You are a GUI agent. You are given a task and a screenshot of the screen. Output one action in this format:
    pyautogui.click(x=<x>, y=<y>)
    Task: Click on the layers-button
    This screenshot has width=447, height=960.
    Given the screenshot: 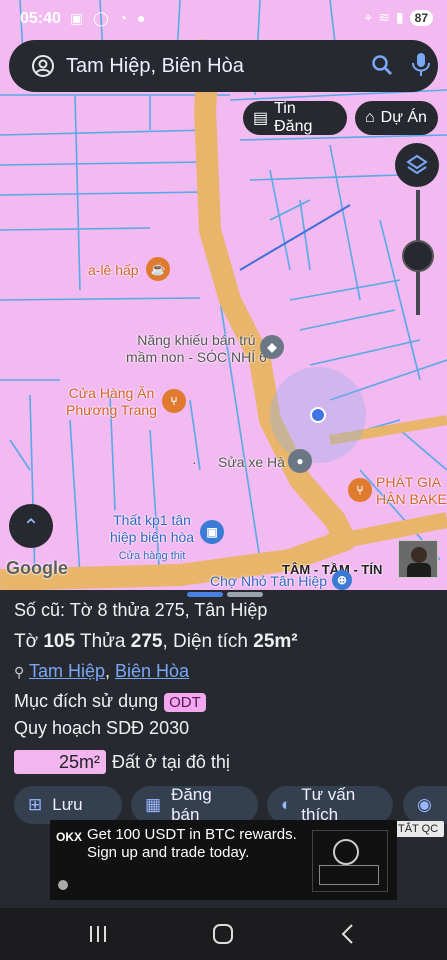 What is the action you would take?
    pyautogui.click(x=417, y=165)
    